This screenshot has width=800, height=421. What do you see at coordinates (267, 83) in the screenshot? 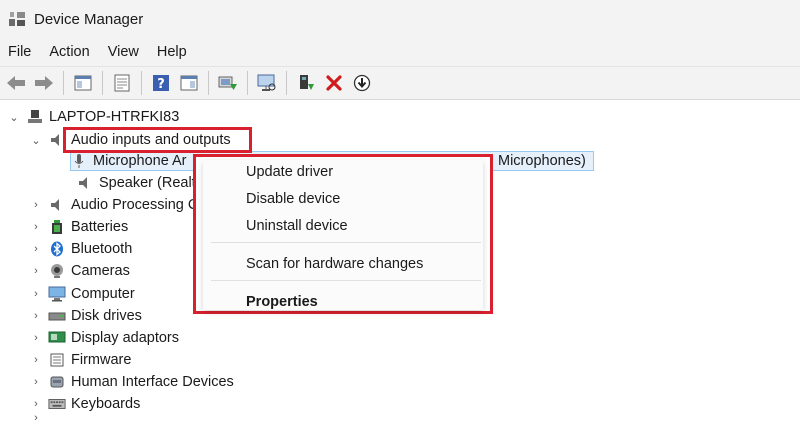
I see `scan-hardware-icon` at bounding box center [267, 83].